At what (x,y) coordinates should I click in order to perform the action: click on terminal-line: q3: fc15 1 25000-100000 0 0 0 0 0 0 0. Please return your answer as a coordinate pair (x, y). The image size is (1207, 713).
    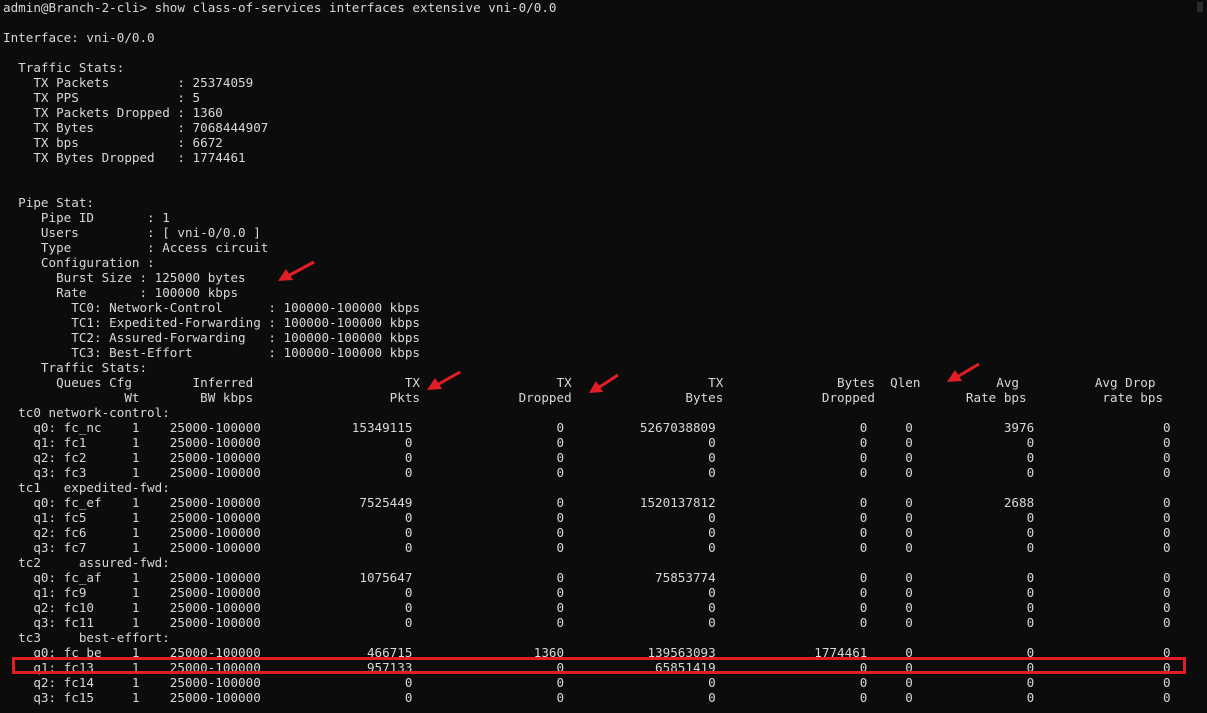
    Looking at the image, I should click on (587, 697).